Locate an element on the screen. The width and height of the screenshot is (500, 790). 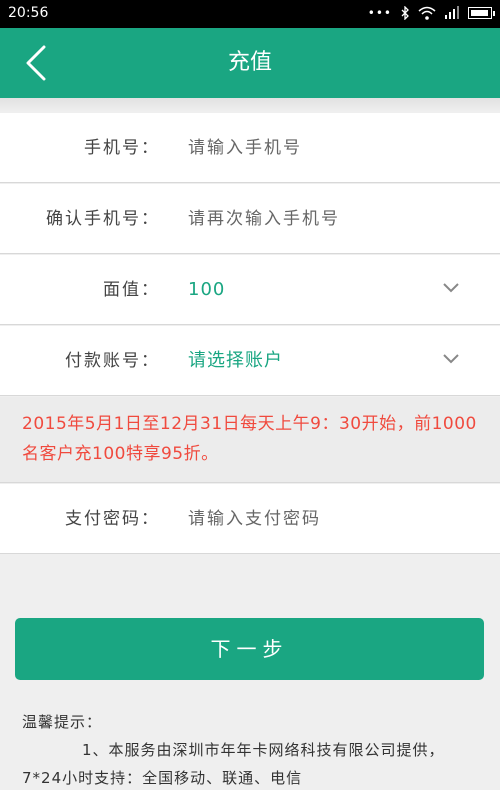
app-bar: 充值 is located at coordinates (250, 63).